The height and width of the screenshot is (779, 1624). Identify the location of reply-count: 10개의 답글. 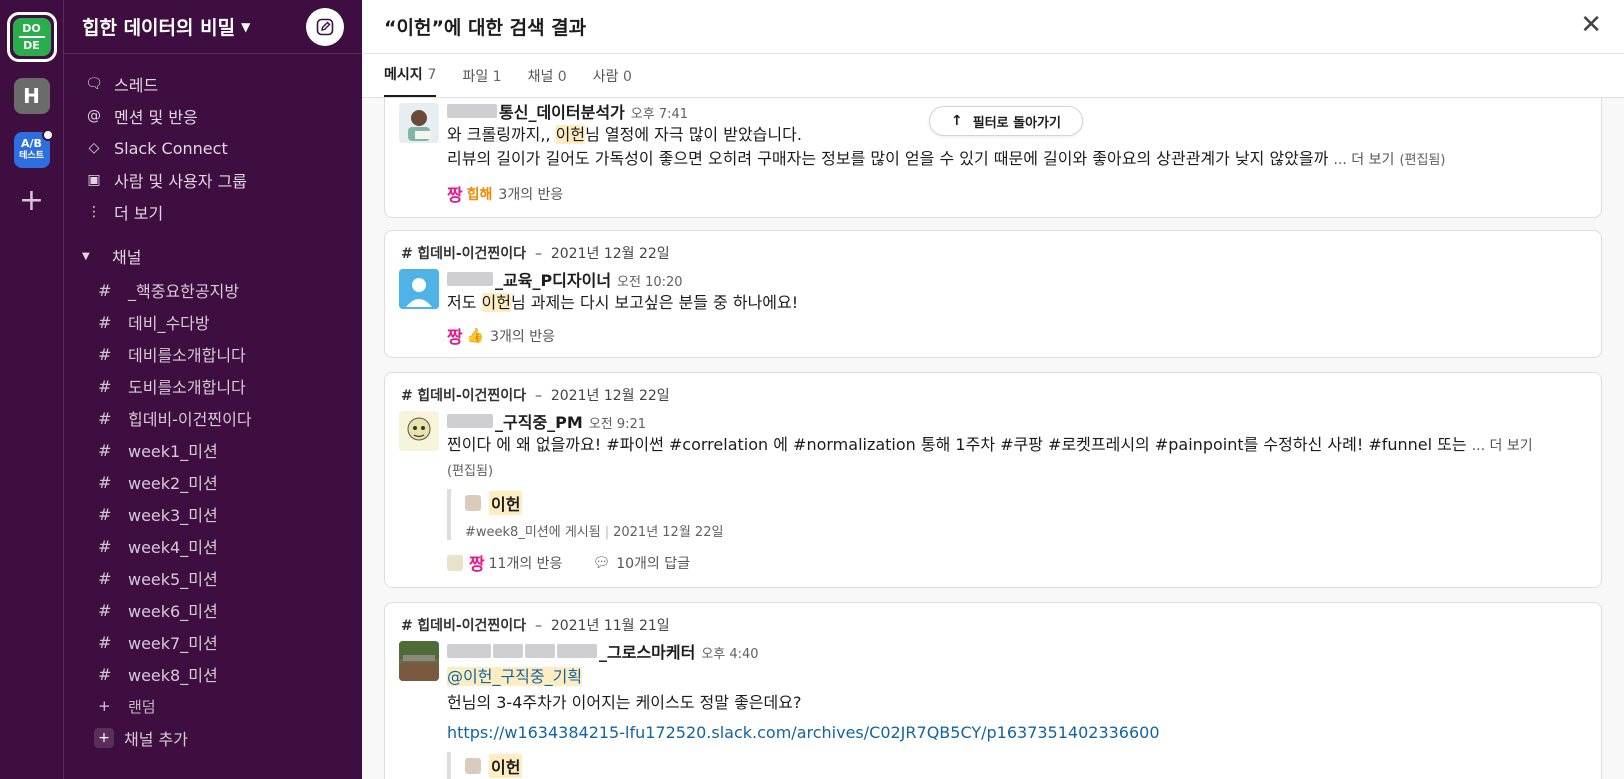
(653, 563).